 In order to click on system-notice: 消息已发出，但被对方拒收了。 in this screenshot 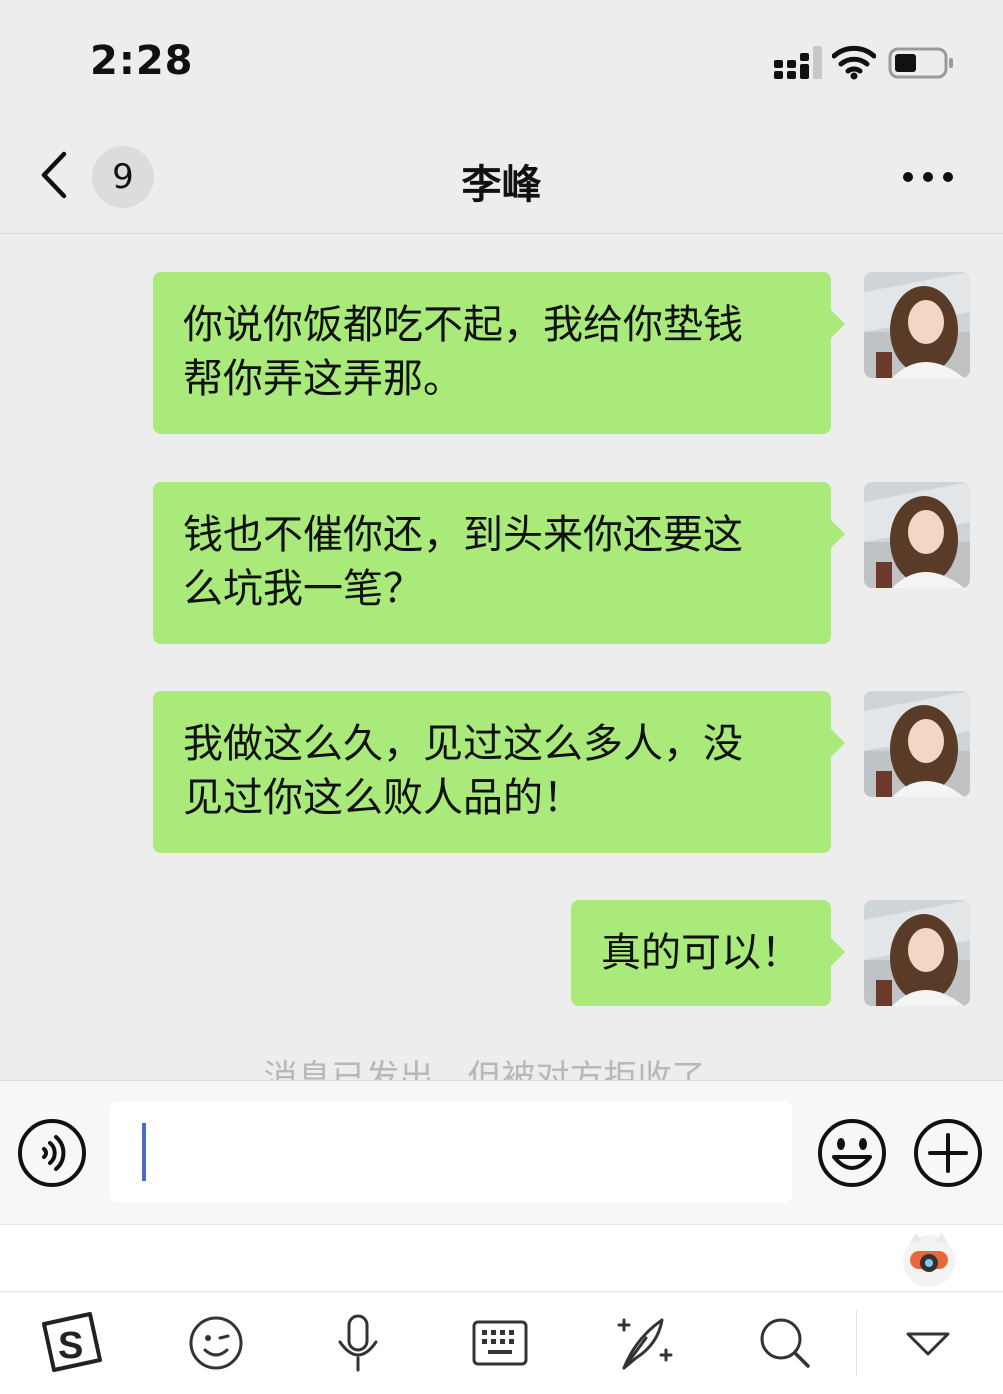, I will do `click(501, 1069)`.